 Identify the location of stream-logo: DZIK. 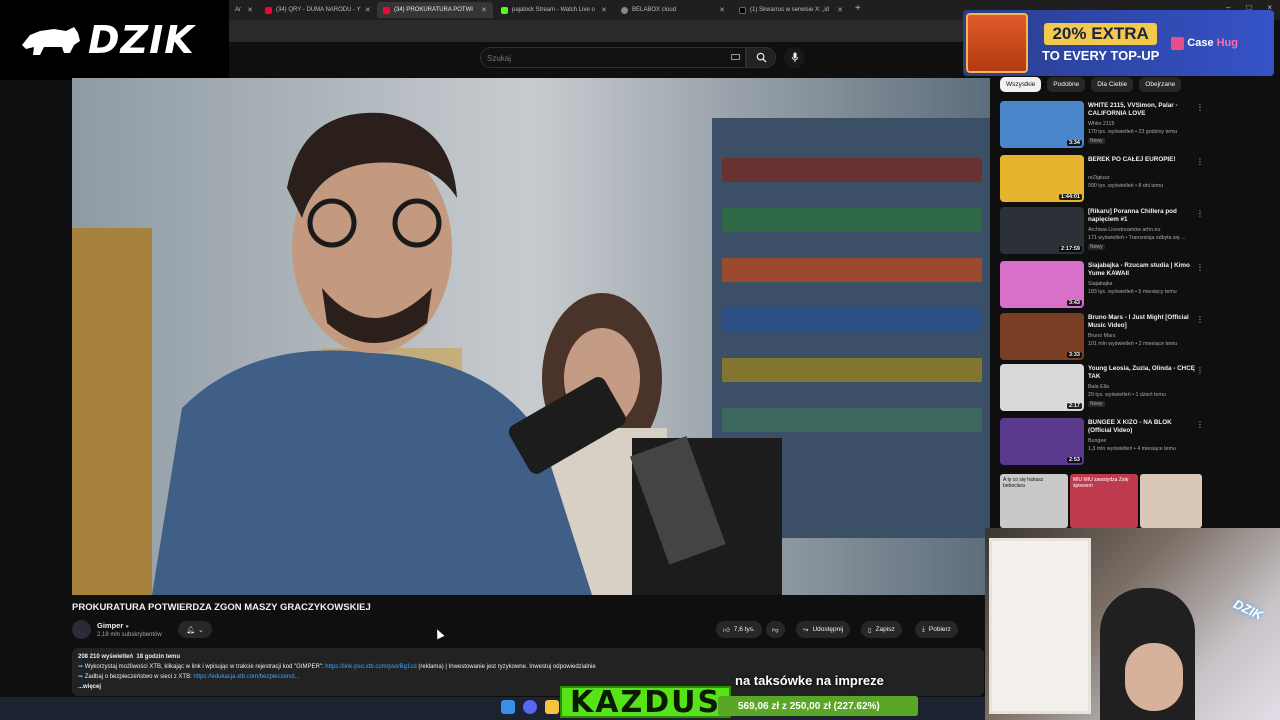
(114, 40).